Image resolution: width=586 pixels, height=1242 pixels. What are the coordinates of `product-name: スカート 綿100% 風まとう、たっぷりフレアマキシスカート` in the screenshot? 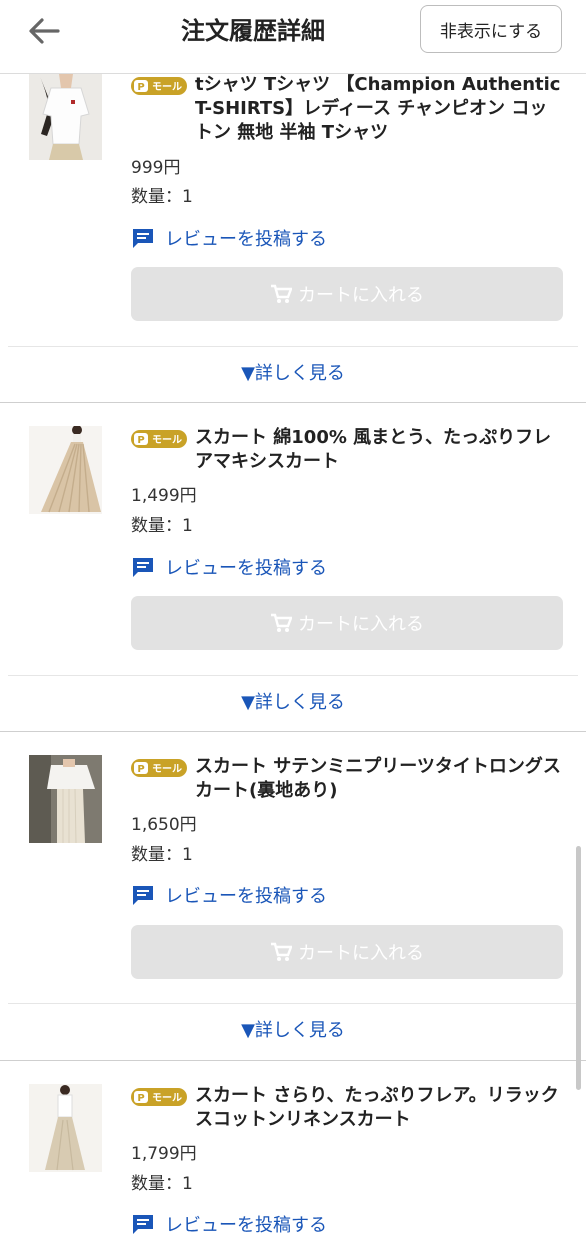 It's located at (380, 450).